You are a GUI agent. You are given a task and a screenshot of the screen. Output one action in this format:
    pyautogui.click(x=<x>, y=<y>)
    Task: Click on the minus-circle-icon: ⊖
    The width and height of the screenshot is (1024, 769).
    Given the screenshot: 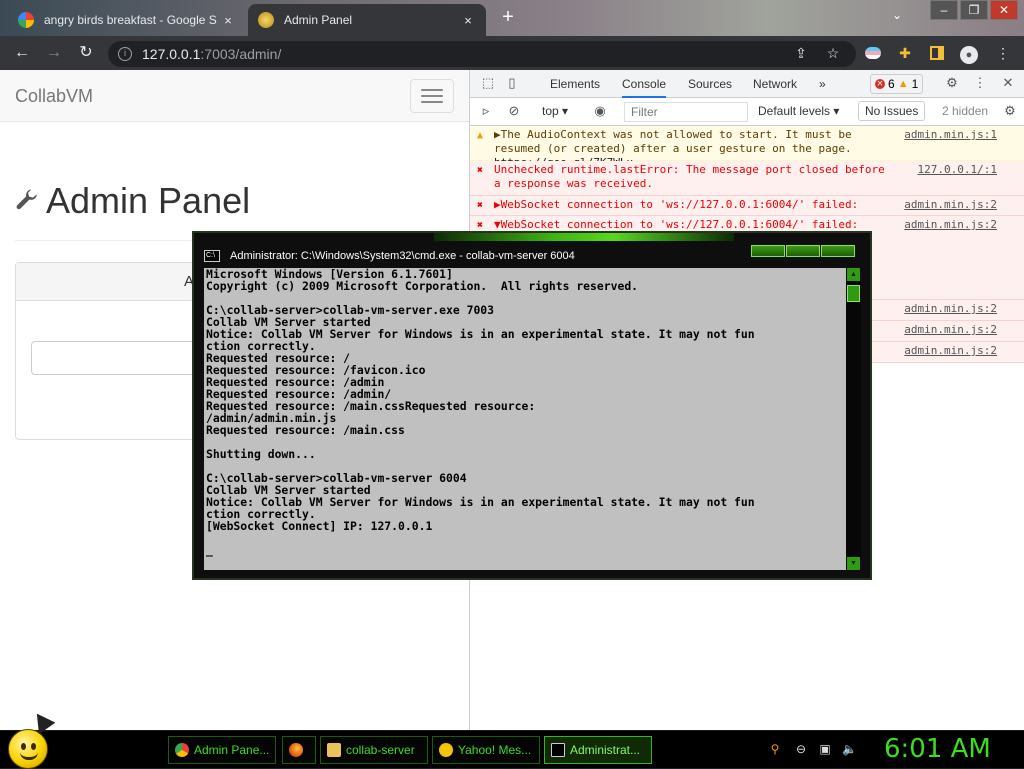 What is the action you would take?
    pyautogui.click(x=801, y=749)
    